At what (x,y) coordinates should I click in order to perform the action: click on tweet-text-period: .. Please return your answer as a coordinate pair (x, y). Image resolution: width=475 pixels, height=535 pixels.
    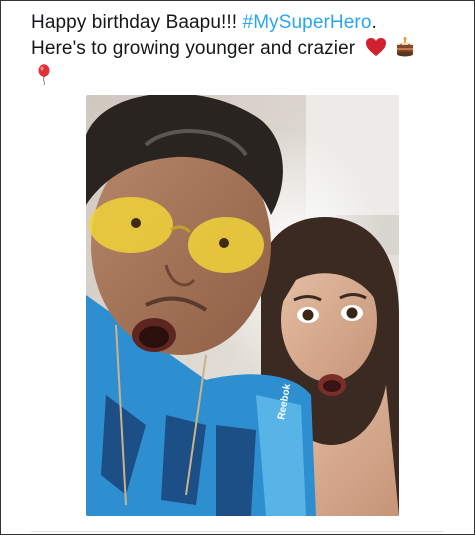
    Looking at the image, I should click on (374, 22).